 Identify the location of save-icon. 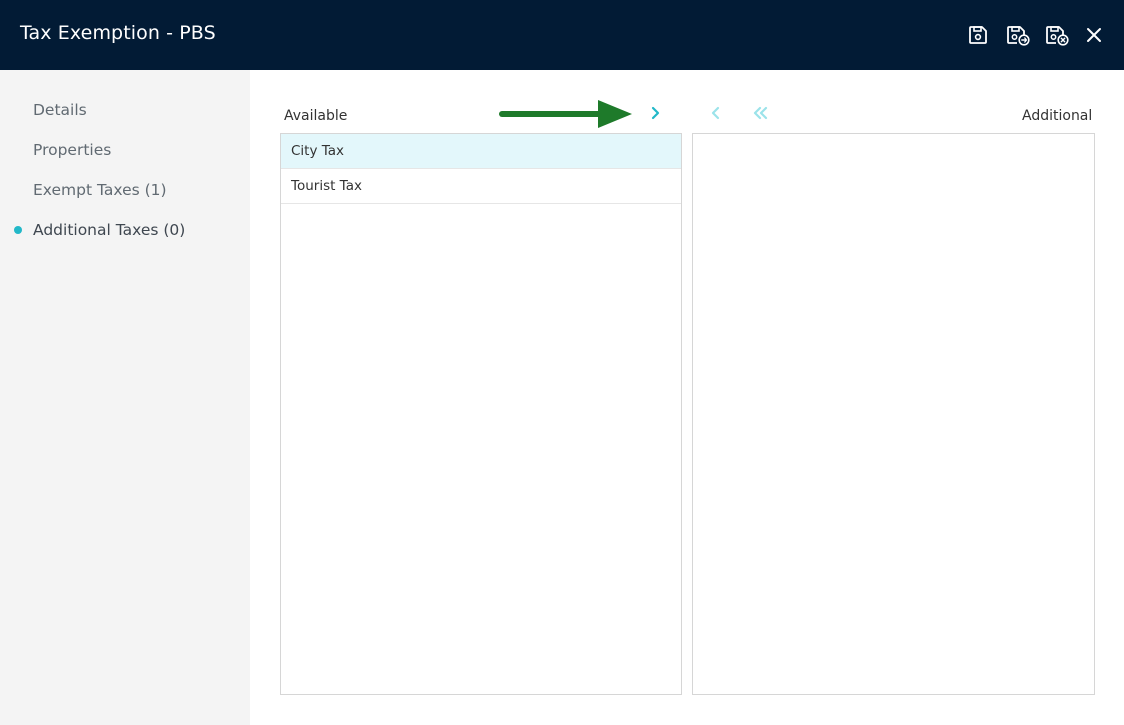
(978, 35).